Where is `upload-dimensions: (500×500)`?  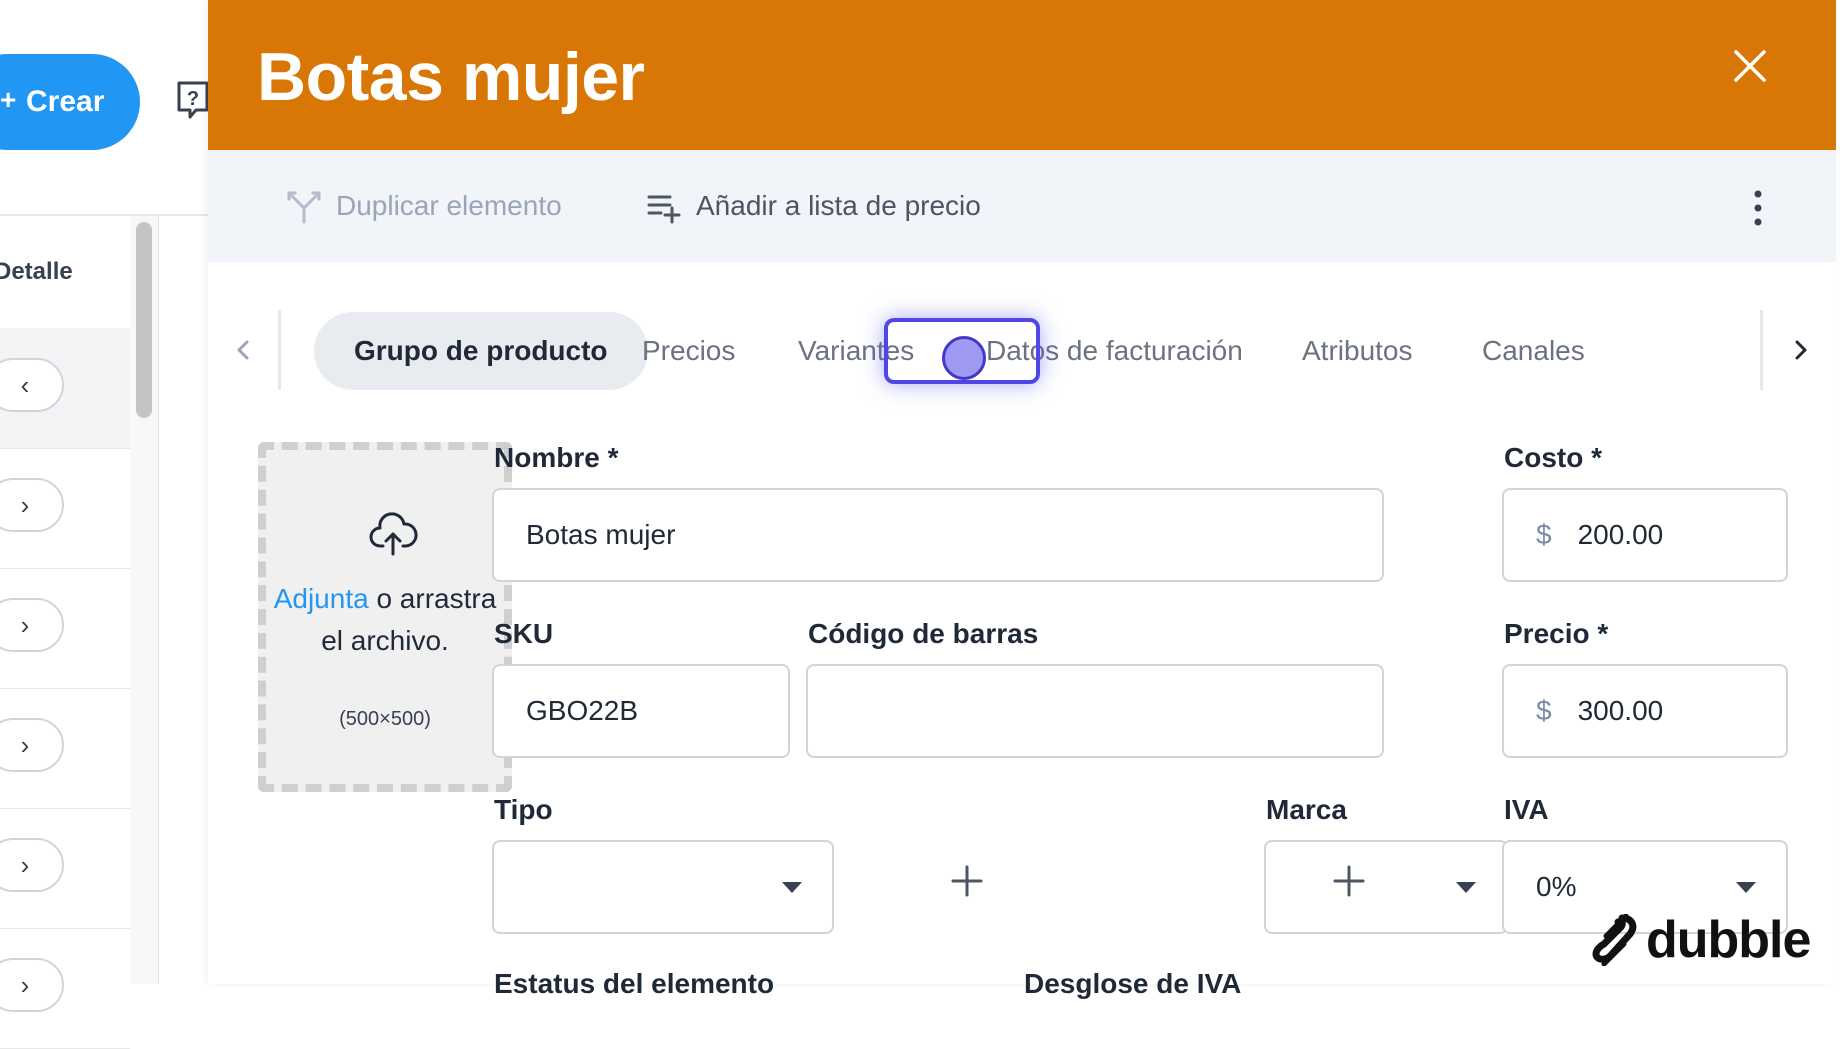
upload-dimensions: (500×500) is located at coordinates (385, 719).